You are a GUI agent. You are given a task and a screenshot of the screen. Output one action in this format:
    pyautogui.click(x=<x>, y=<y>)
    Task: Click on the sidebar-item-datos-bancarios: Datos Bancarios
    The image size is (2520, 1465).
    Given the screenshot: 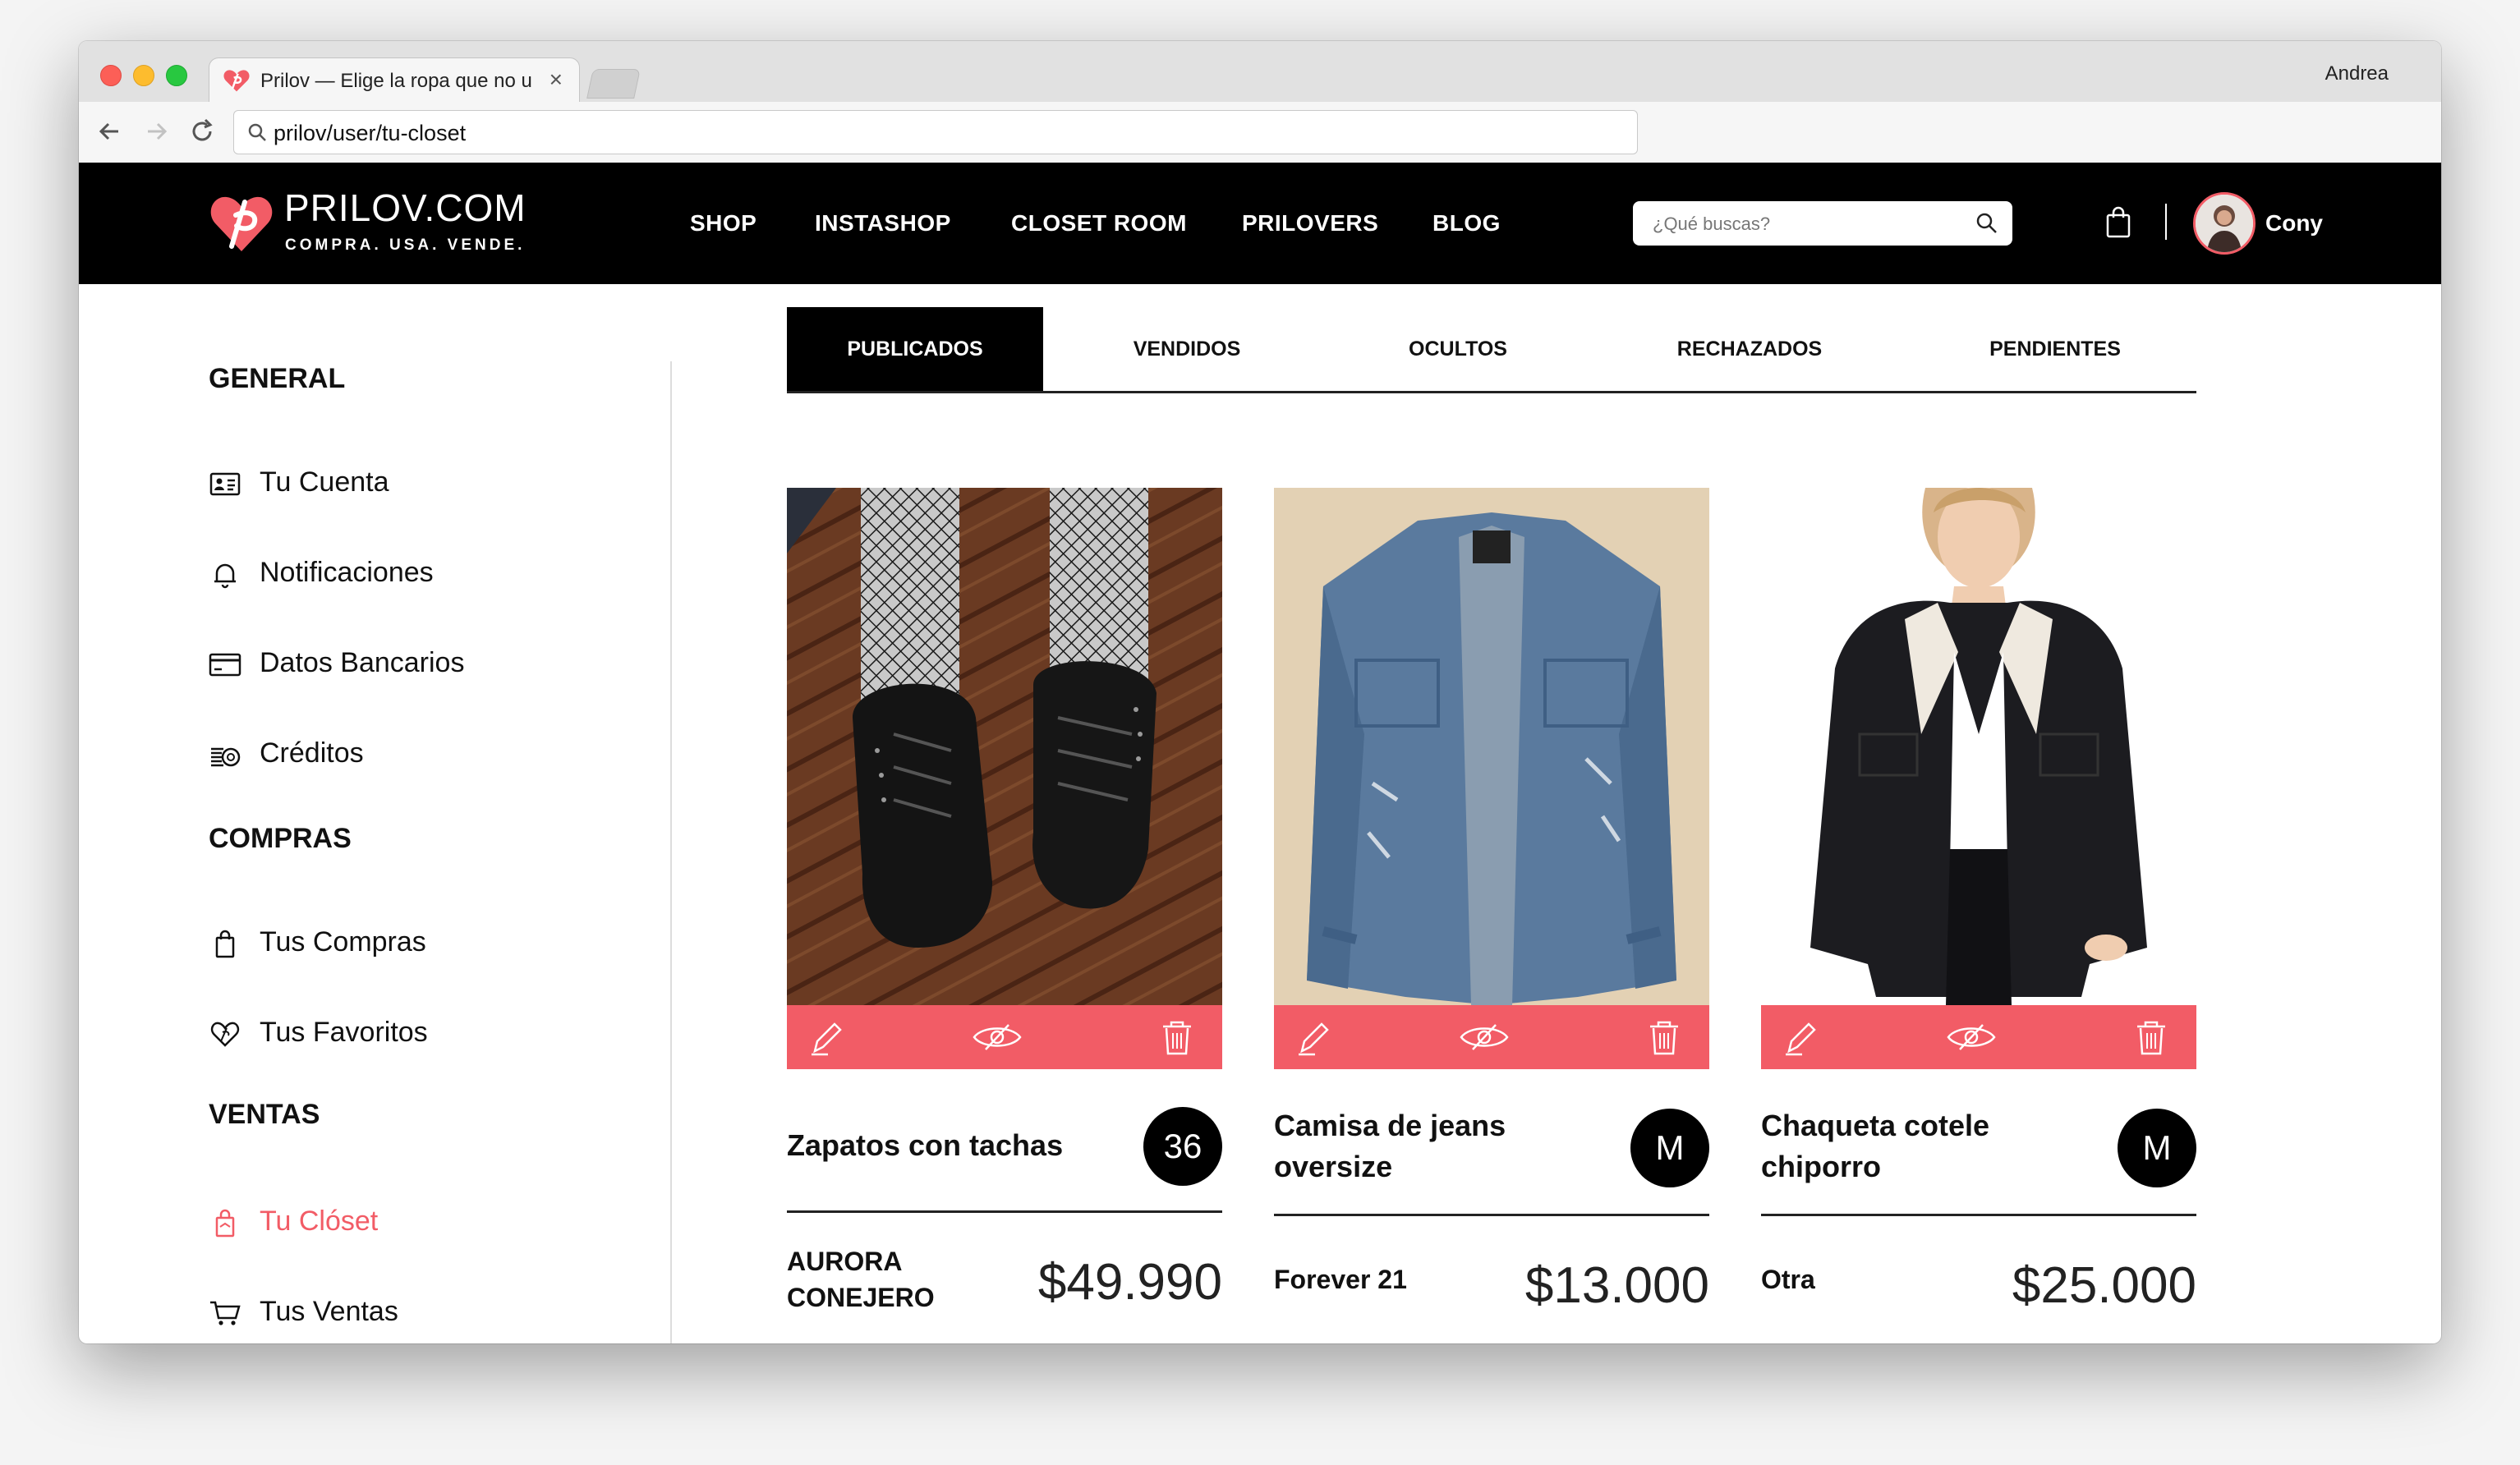 What is the action you would take?
    pyautogui.click(x=422, y=664)
    